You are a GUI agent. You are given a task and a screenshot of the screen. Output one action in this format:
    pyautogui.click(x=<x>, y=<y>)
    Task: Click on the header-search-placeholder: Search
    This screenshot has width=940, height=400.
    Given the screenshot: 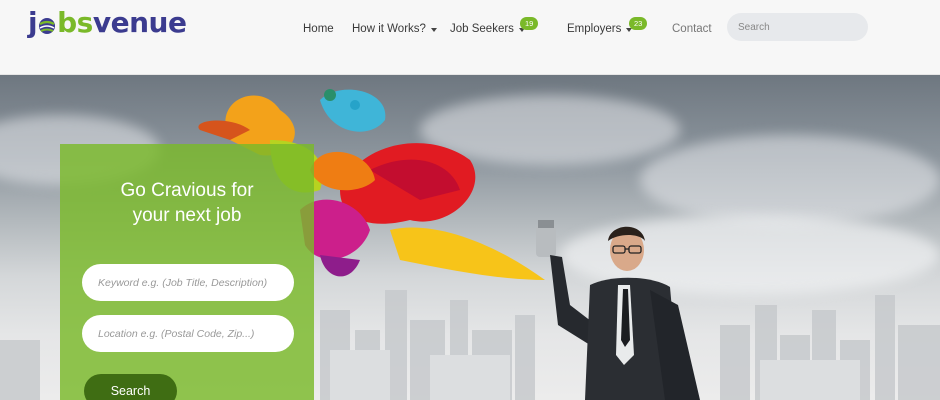 What is the action you would take?
    pyautogui.click(x=754, y=27)
    